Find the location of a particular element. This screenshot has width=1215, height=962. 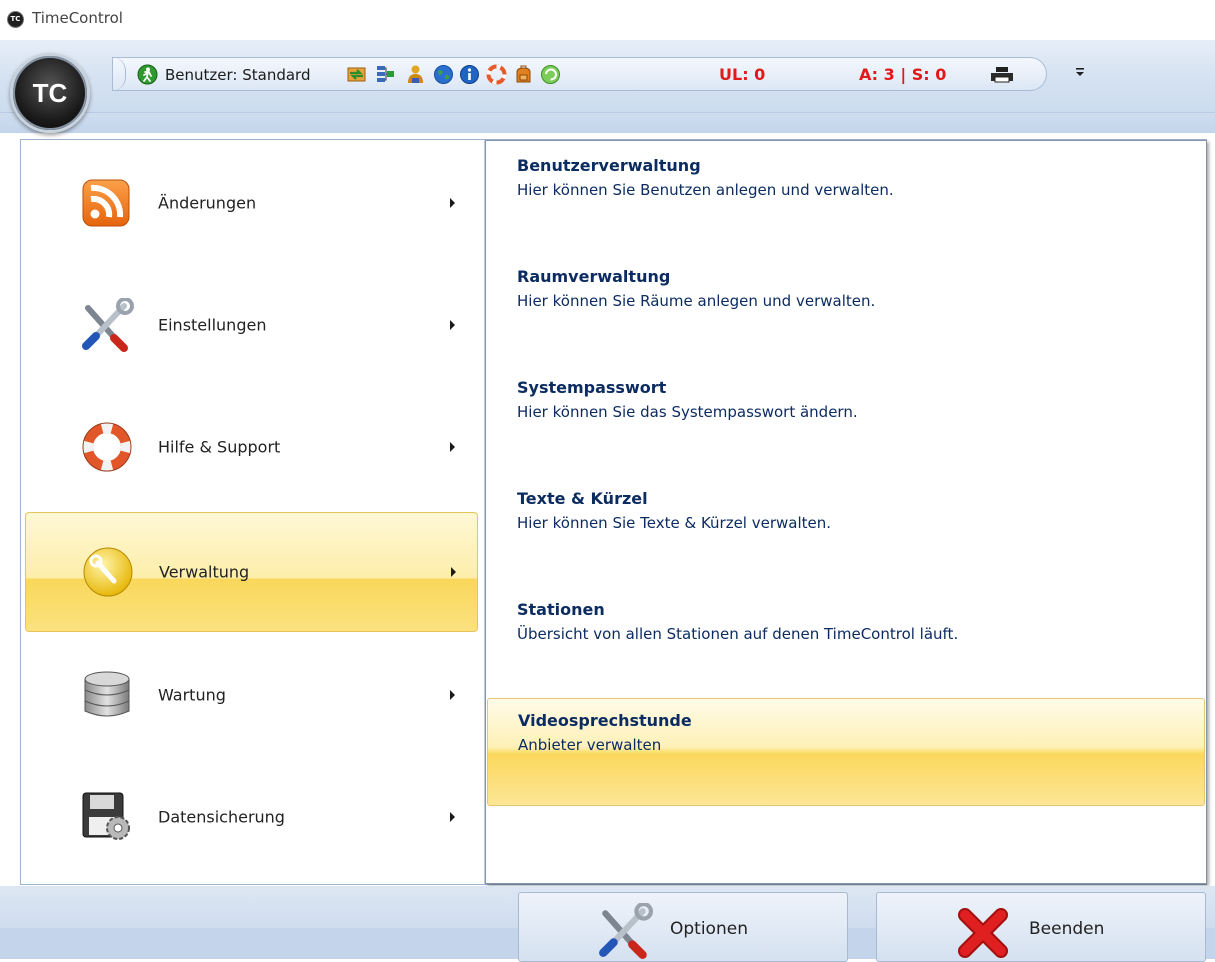

submenu-item-title: Benutzerverwaltung is located at coordinates (609, 165).